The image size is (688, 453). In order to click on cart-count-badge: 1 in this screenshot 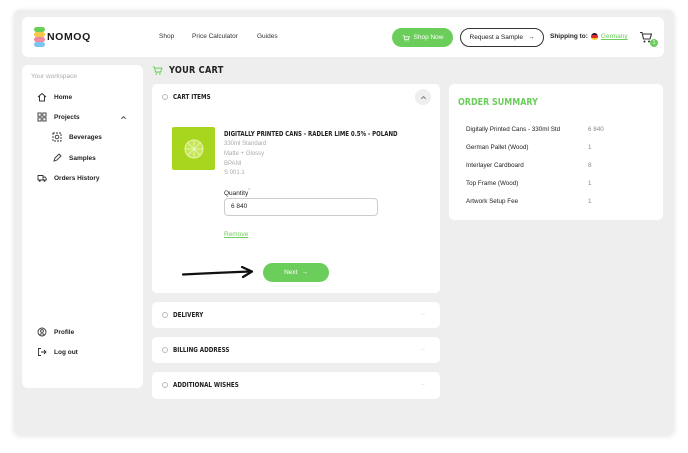, I will do `click(654, 43)`.